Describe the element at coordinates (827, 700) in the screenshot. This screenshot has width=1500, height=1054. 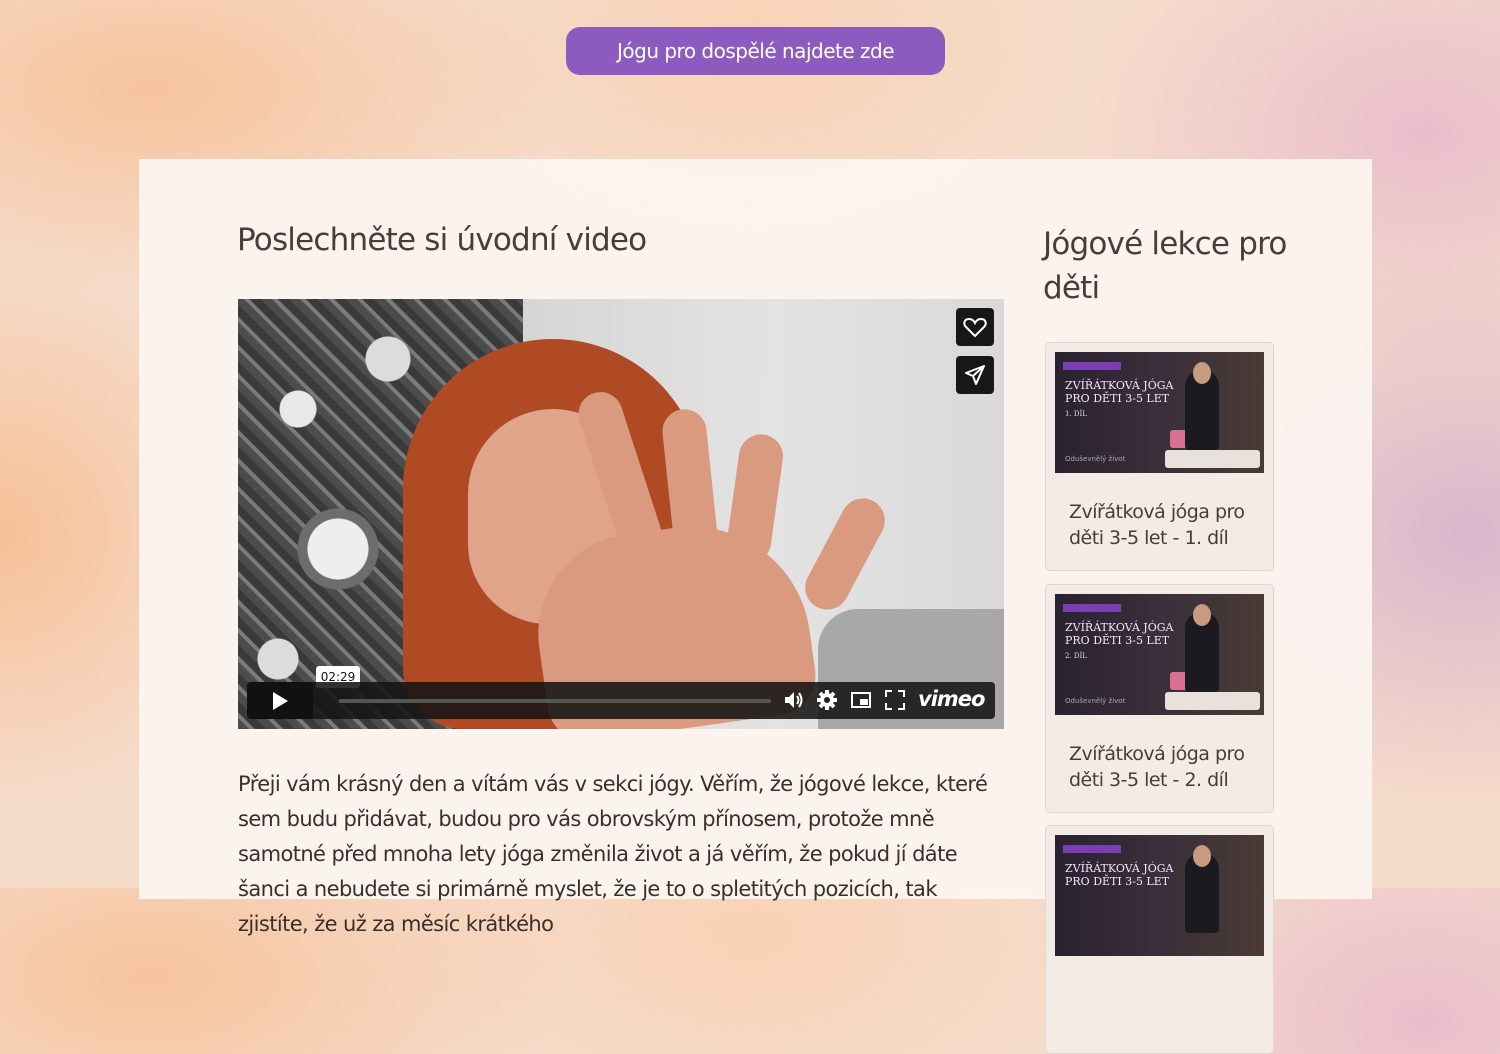
I see `gear-icon` at that location.